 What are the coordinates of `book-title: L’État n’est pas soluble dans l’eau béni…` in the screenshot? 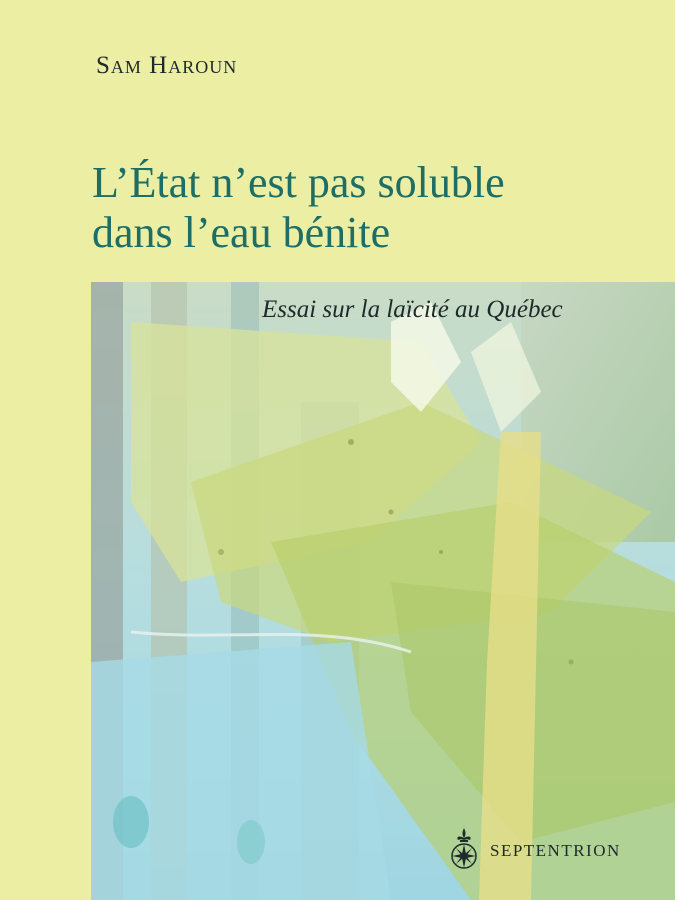 It's located at (298, 208).